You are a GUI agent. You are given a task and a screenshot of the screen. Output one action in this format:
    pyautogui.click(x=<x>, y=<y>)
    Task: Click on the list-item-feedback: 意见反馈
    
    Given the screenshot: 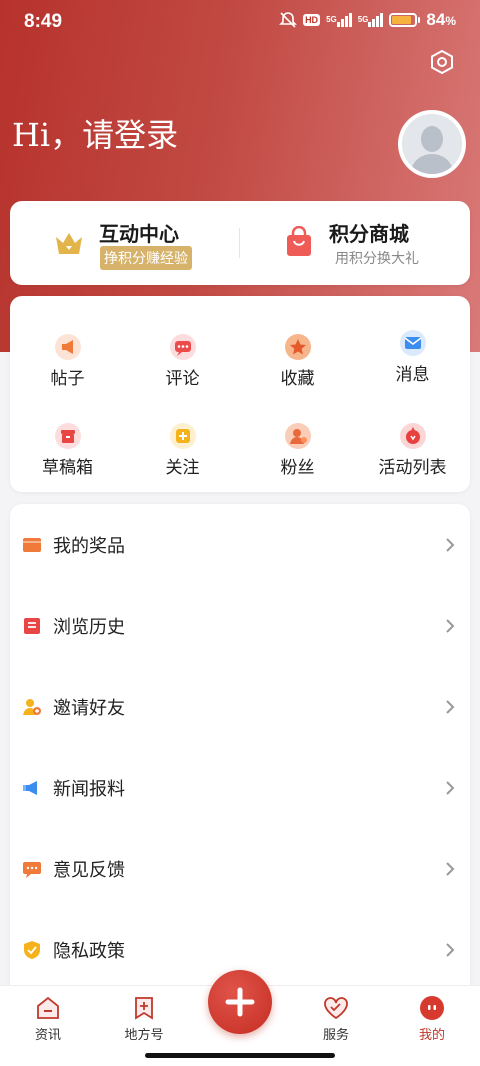 What is the action you would take?
    pyautogui.click(x=240, y=868)
    